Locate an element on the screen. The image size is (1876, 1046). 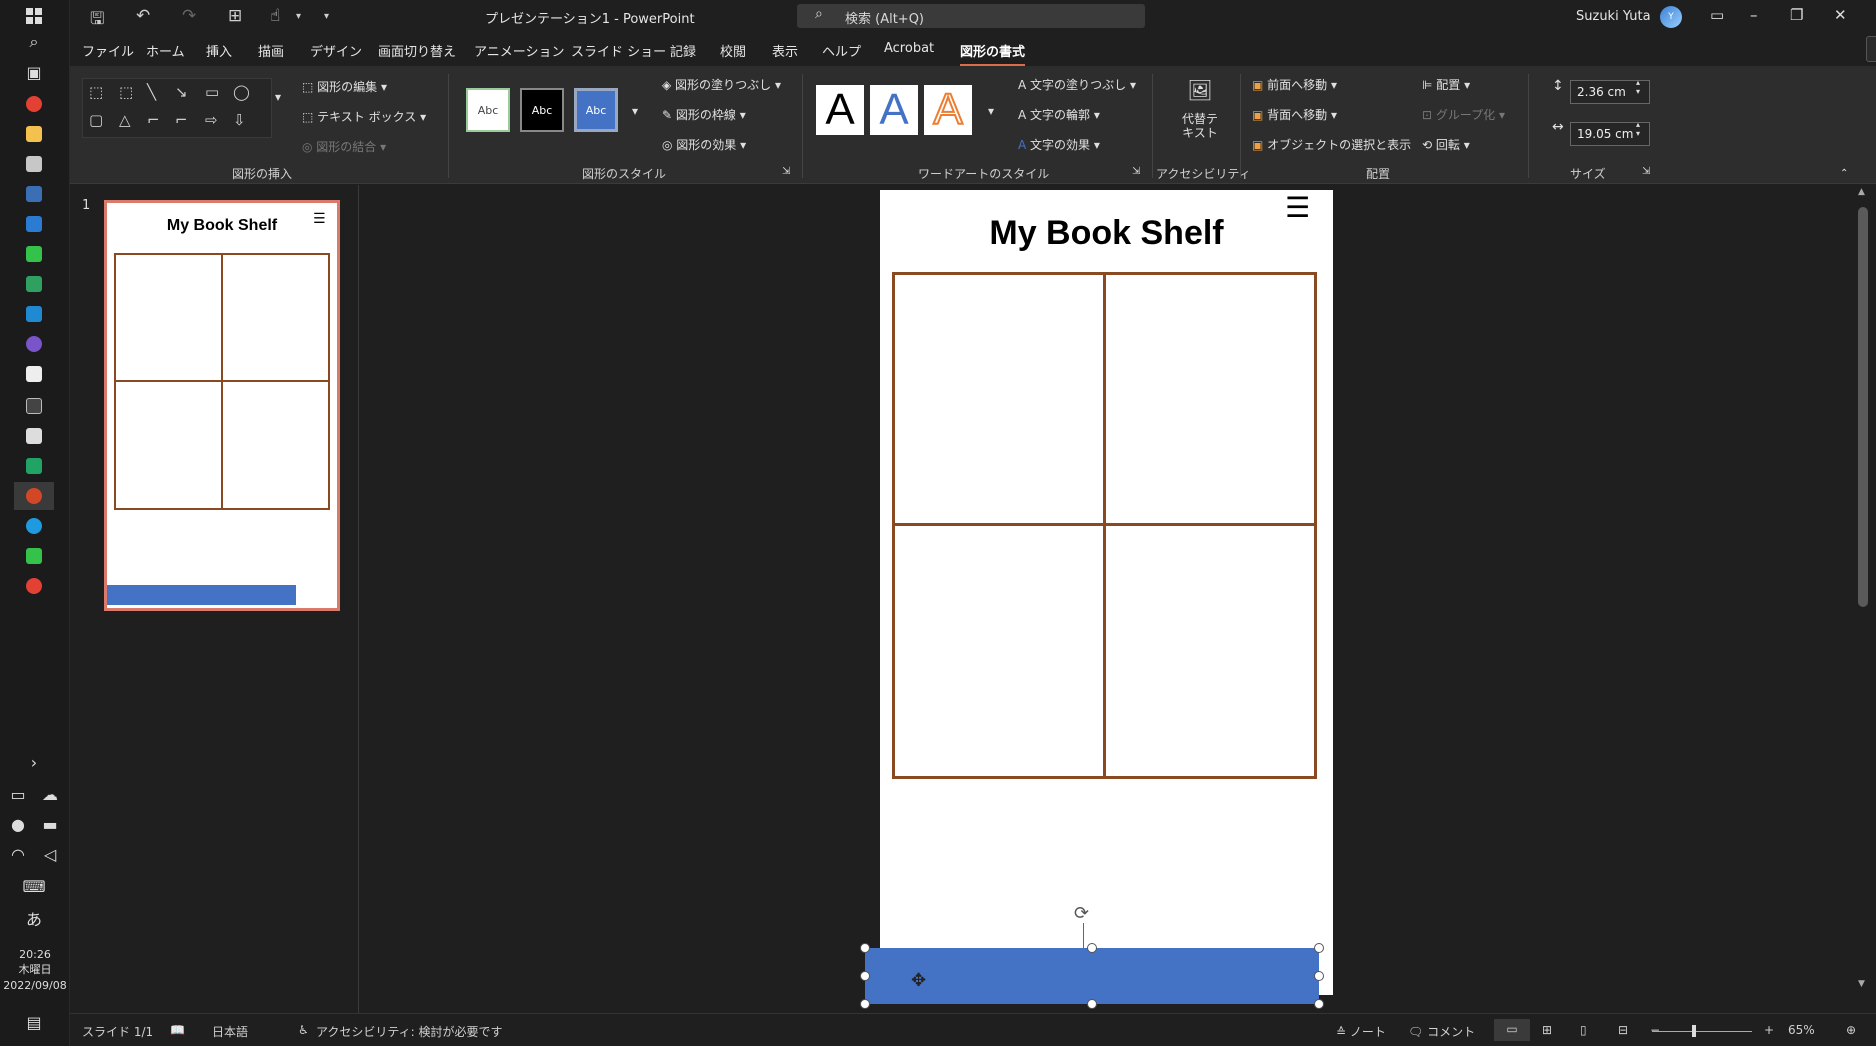
tab-insert: 挿入 is located at coordinates (219, 50).